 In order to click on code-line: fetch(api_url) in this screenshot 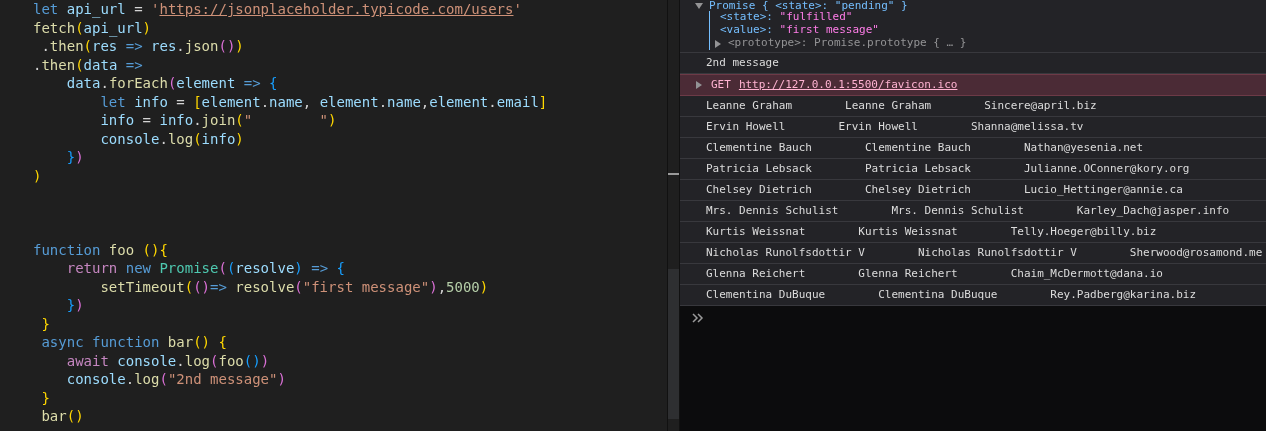, I will do `click(92, 27)`.